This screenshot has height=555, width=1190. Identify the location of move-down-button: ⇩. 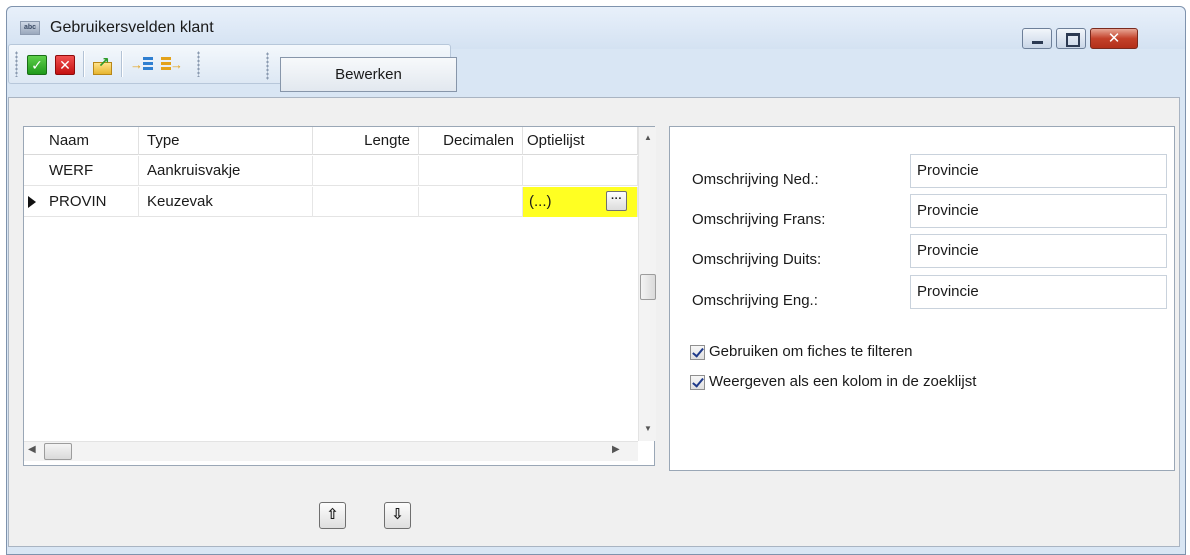
(397, 515).